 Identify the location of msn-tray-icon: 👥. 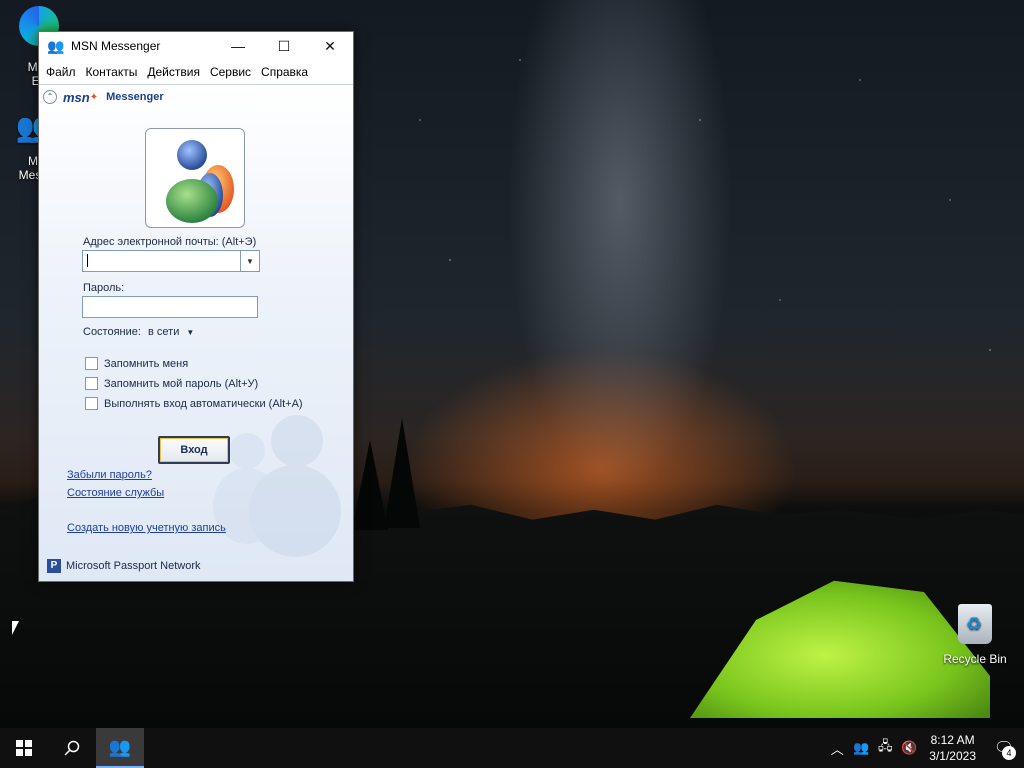
(861, 748).